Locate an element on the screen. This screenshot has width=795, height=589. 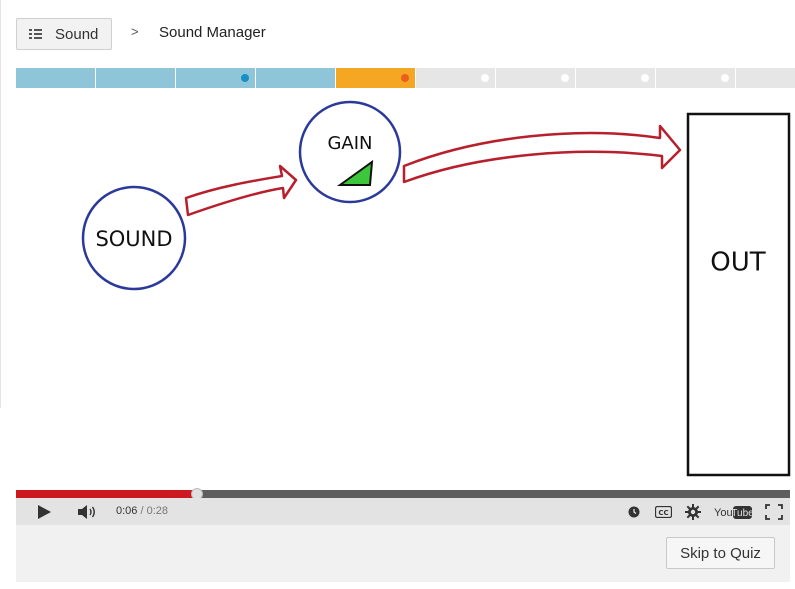
seek-played is located at coordinates (107, 494).